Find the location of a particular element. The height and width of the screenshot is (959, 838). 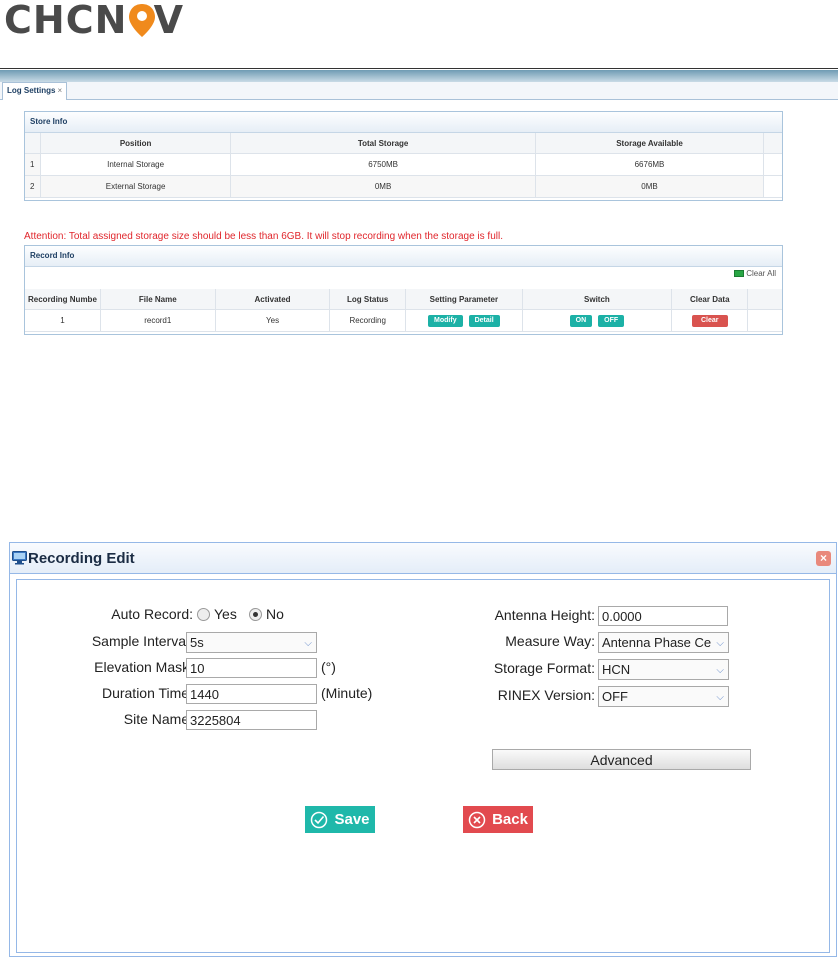

duration-time-unit: (Minute) is located at coordinates (347, 693).